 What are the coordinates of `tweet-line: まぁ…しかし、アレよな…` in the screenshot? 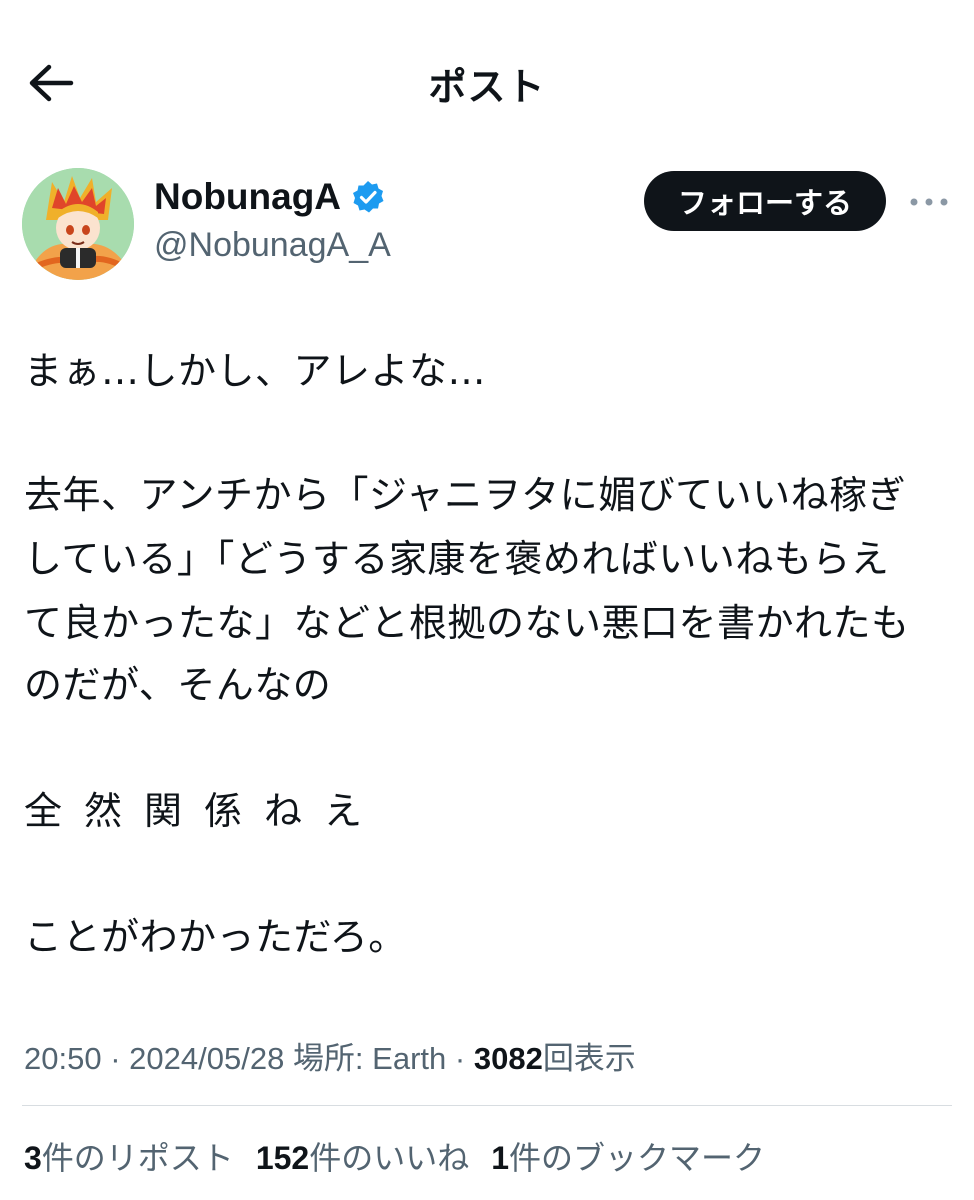 It's located at (255, 371).